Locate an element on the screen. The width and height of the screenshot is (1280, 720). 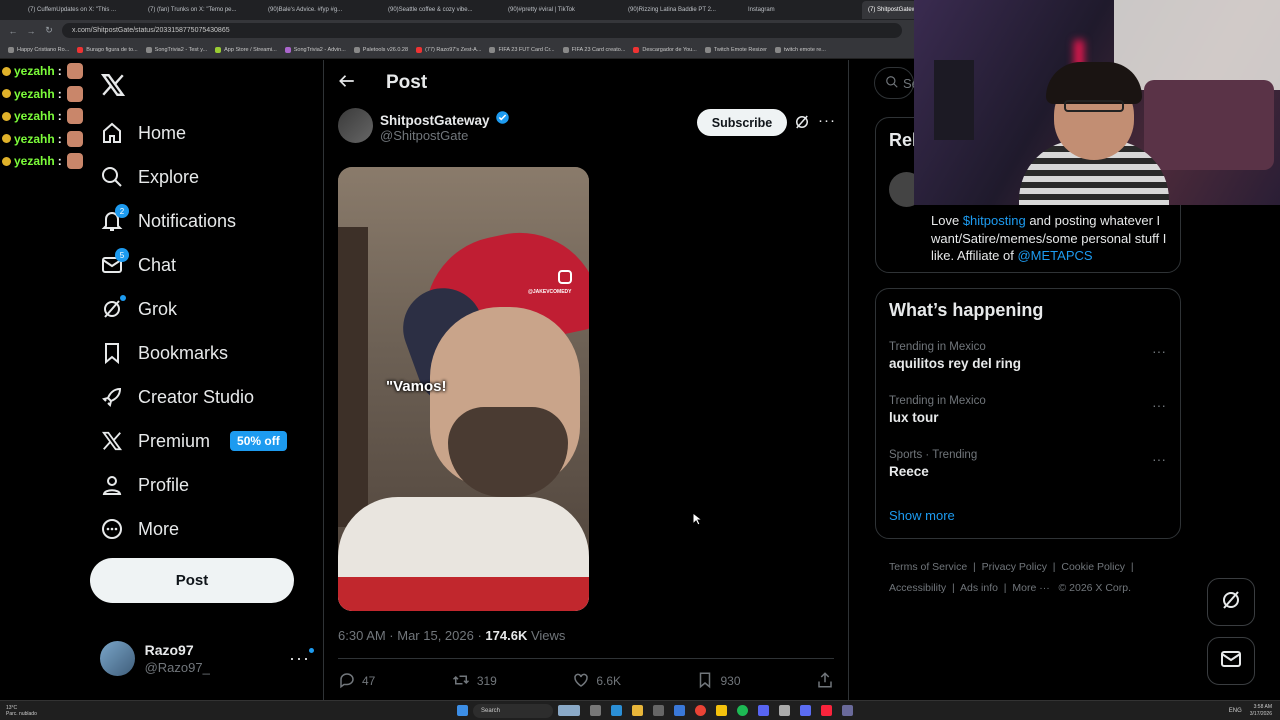
footer-link: More ··· is located at coordinates (1030, 588).